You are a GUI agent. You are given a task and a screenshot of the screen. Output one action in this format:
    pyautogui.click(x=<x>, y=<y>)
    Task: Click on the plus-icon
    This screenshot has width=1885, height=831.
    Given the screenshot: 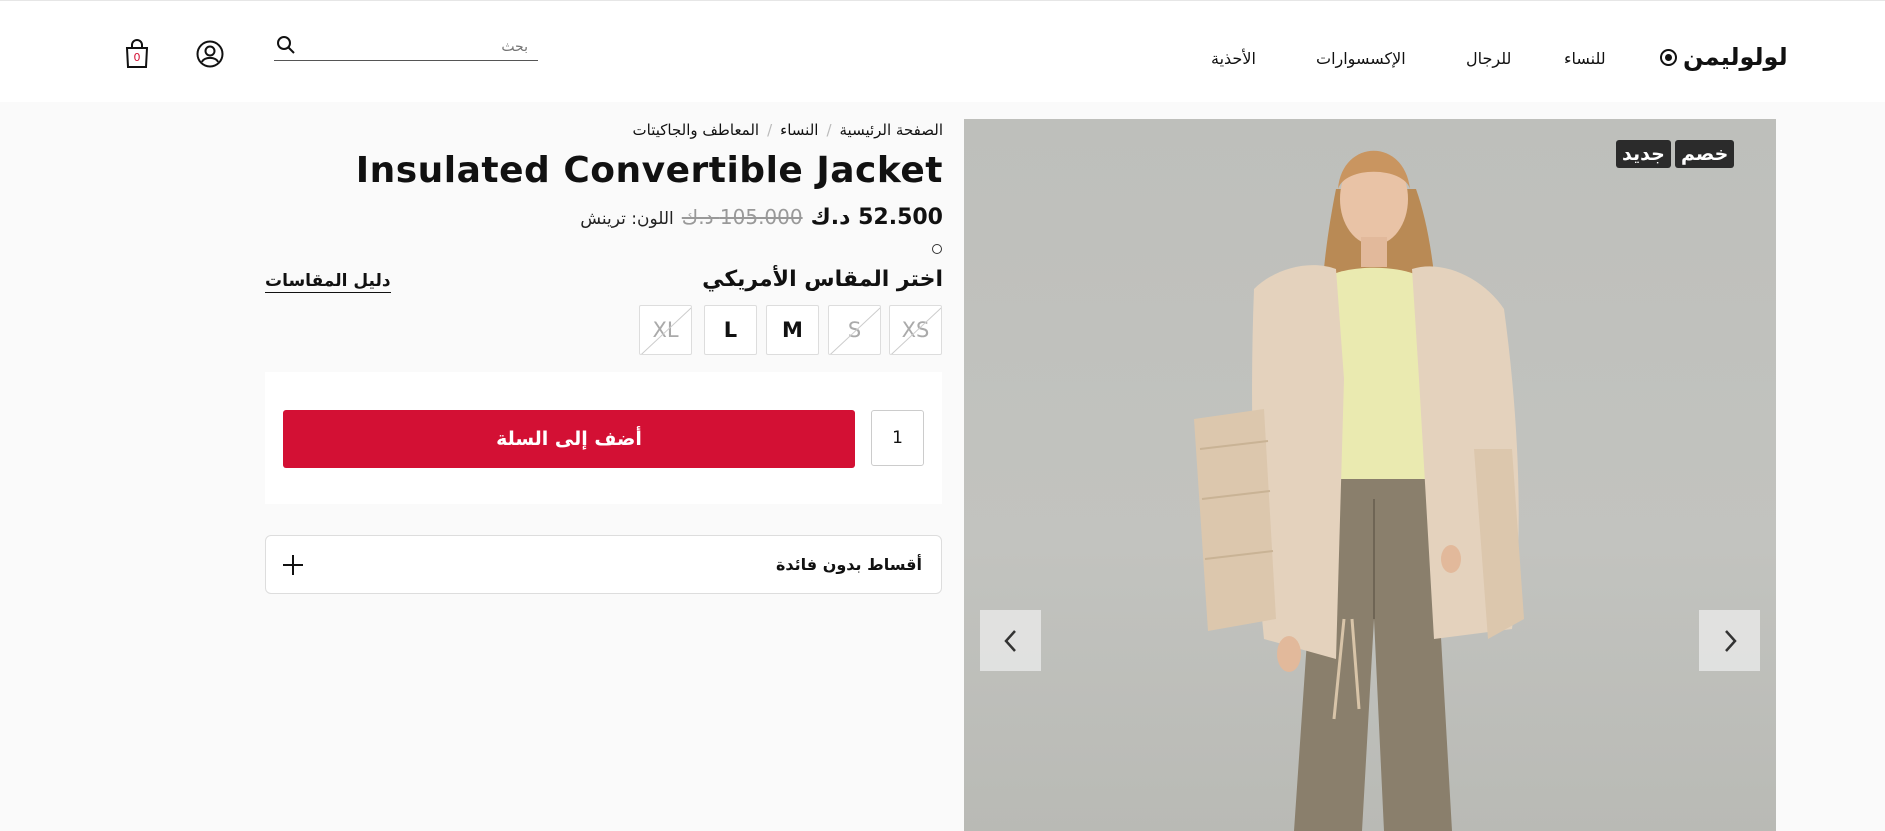 What is the action you would take?
    pyautogui.click(x=293, y=565)
    